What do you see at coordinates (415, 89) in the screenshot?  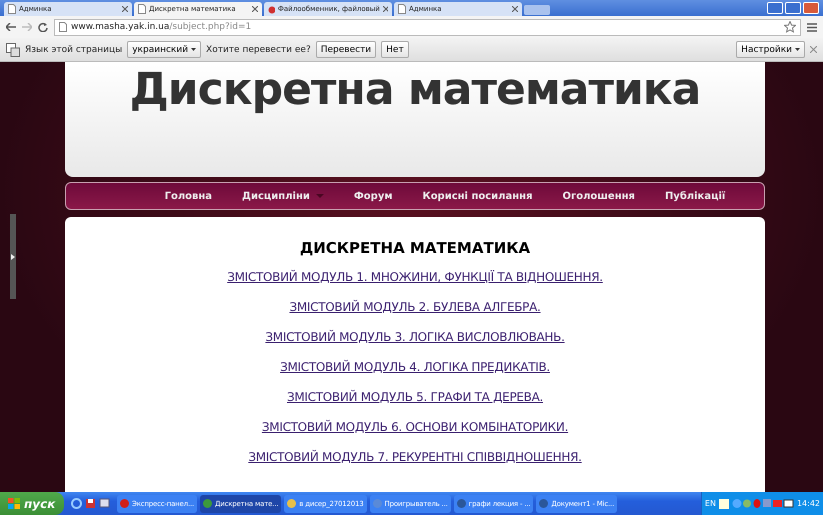 I see `site-title: Дискретна математика` at bounding box center [415, 89].